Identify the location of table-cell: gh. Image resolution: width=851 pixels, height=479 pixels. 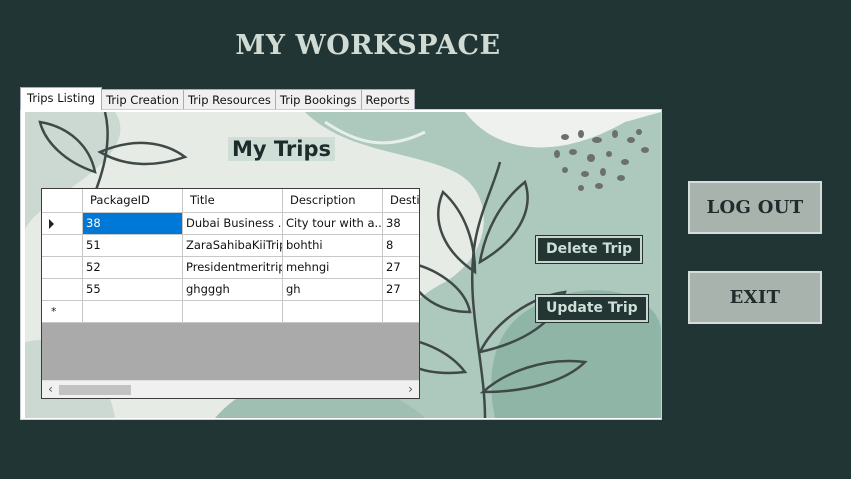
(333, 290).